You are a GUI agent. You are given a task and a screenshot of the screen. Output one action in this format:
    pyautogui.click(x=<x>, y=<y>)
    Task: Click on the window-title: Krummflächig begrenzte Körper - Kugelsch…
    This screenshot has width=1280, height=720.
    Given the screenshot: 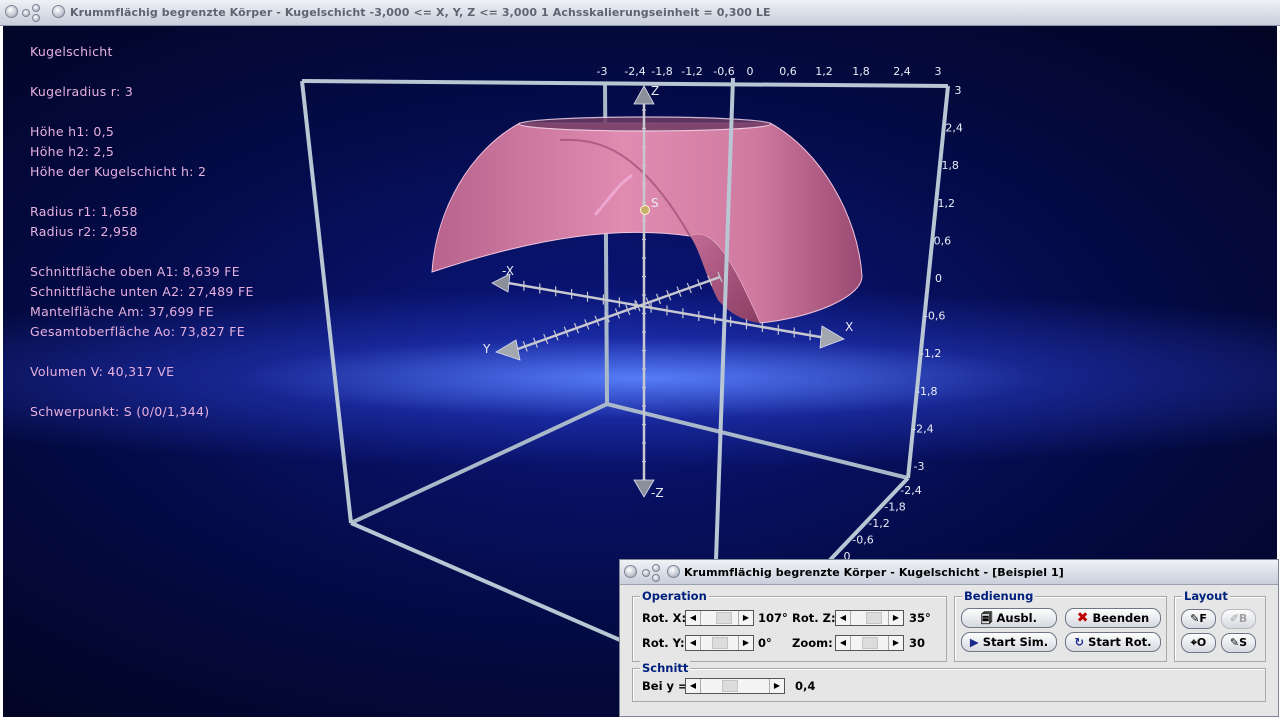 What is the action you would take?
    pyautogui.click(x=420, y=12)
    